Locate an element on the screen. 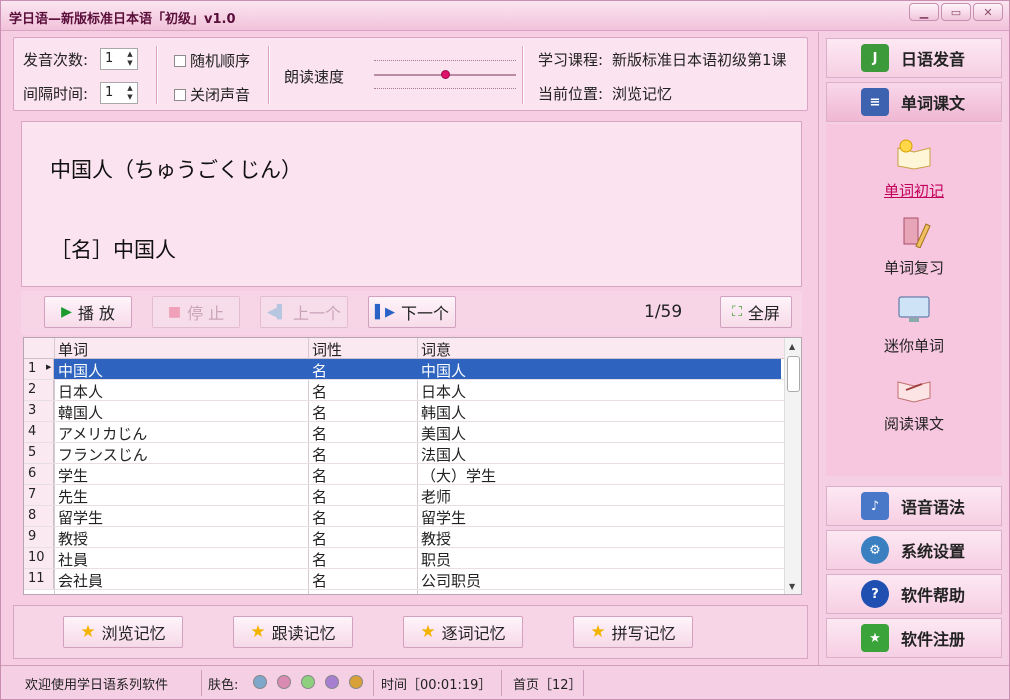 This screenshot has width=1010, height=700. mute-checkbox: 关闭声音 is located at coordinates (212, 94).